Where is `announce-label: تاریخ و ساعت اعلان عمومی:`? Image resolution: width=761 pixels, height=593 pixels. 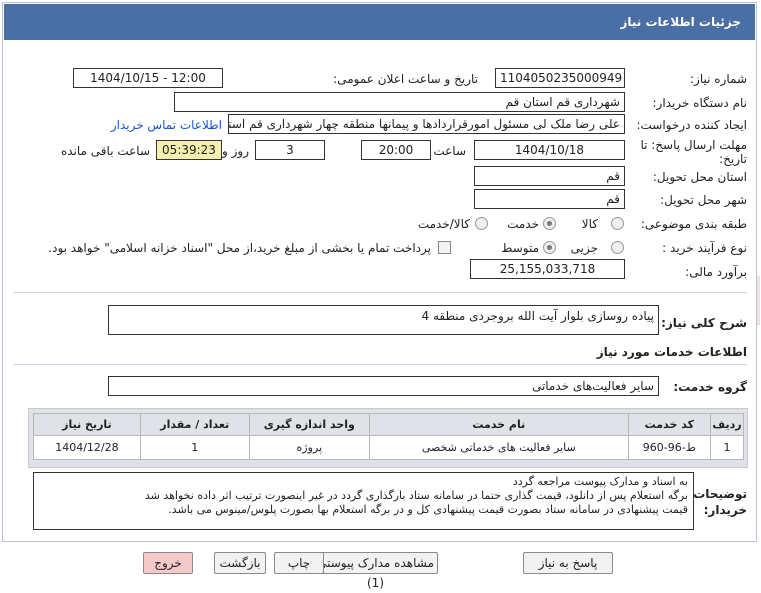
announce-label: تاریخ و ساعت اعلان عمومی: is located at coordinates (405, 79).